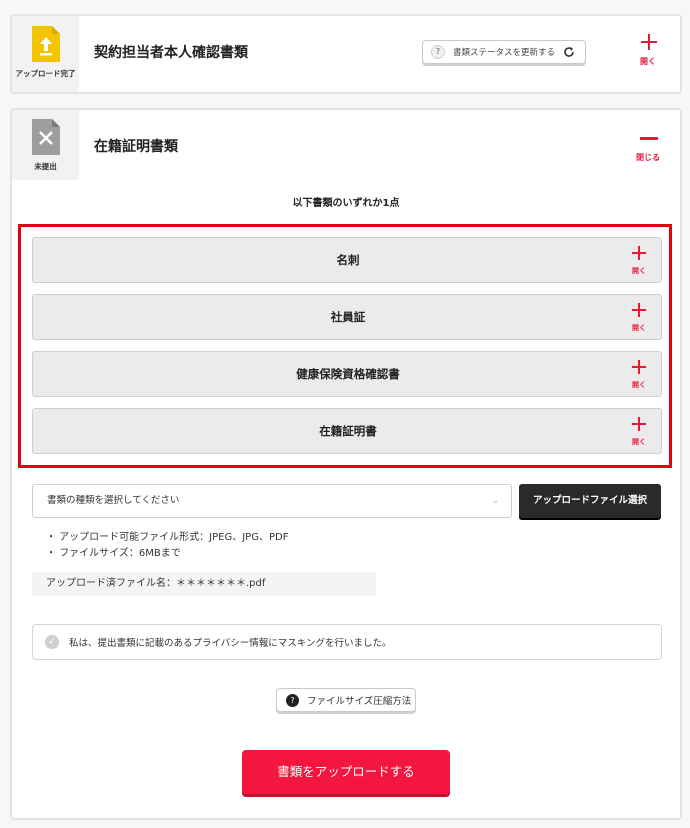  Describe the element at coordinates (346, 772) in the screenshot. I see `upload-documents-button: 書類をアップロードする` at that location.